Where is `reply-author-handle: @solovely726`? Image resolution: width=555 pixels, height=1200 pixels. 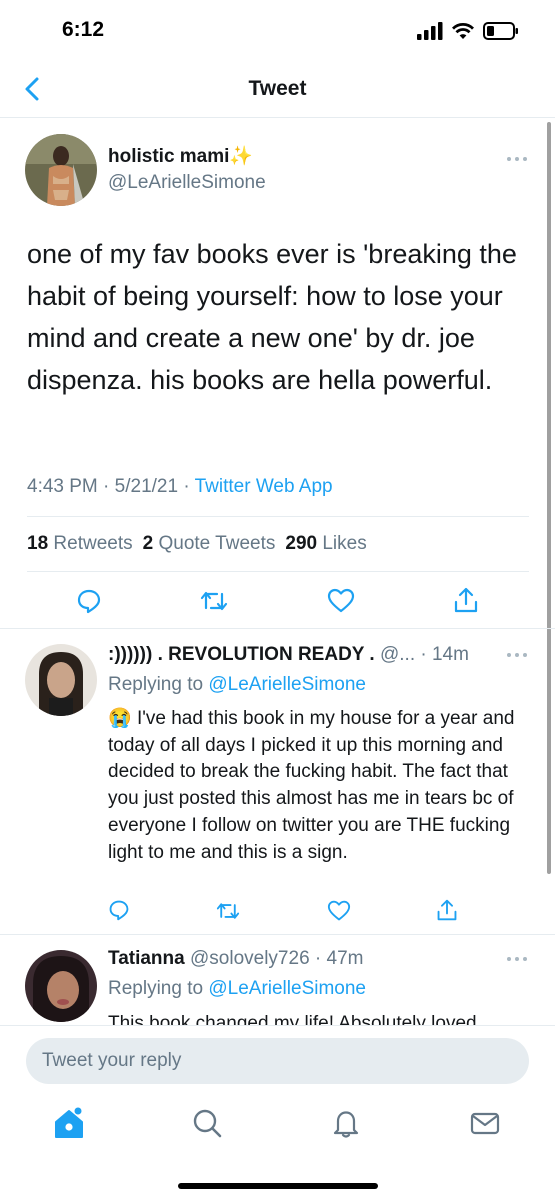 reply-author-handle: @solovely726 is located at coordinates (250, 958).